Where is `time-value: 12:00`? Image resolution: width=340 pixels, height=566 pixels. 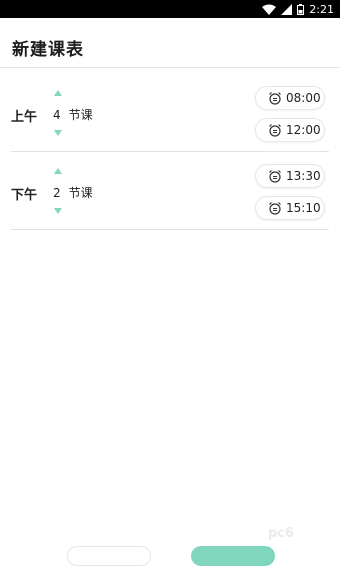 time-value: 12:00 is located at coordinates (303, 130).